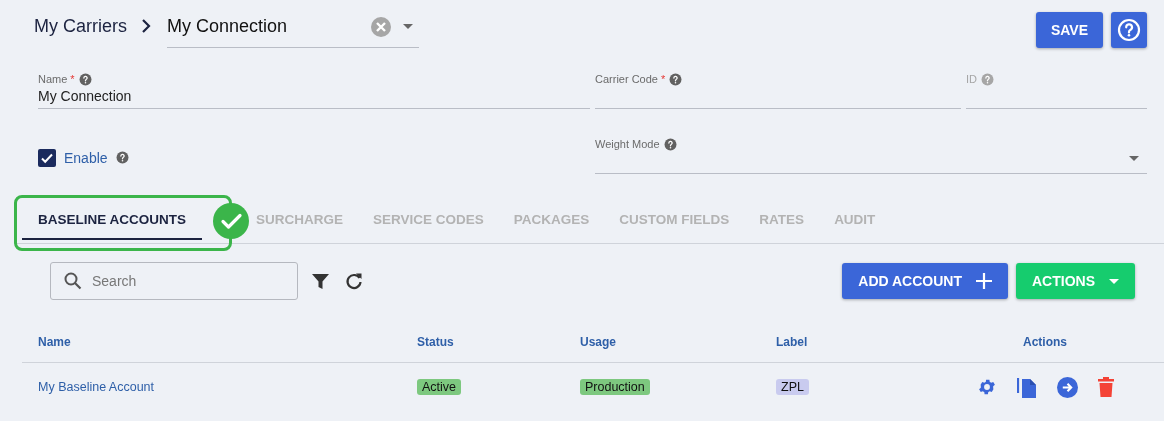 This screenshot has height=421, width=1164. Describe the element at coordinates (435, 342) in the screenshot. I see `column-header: Status` at that location.